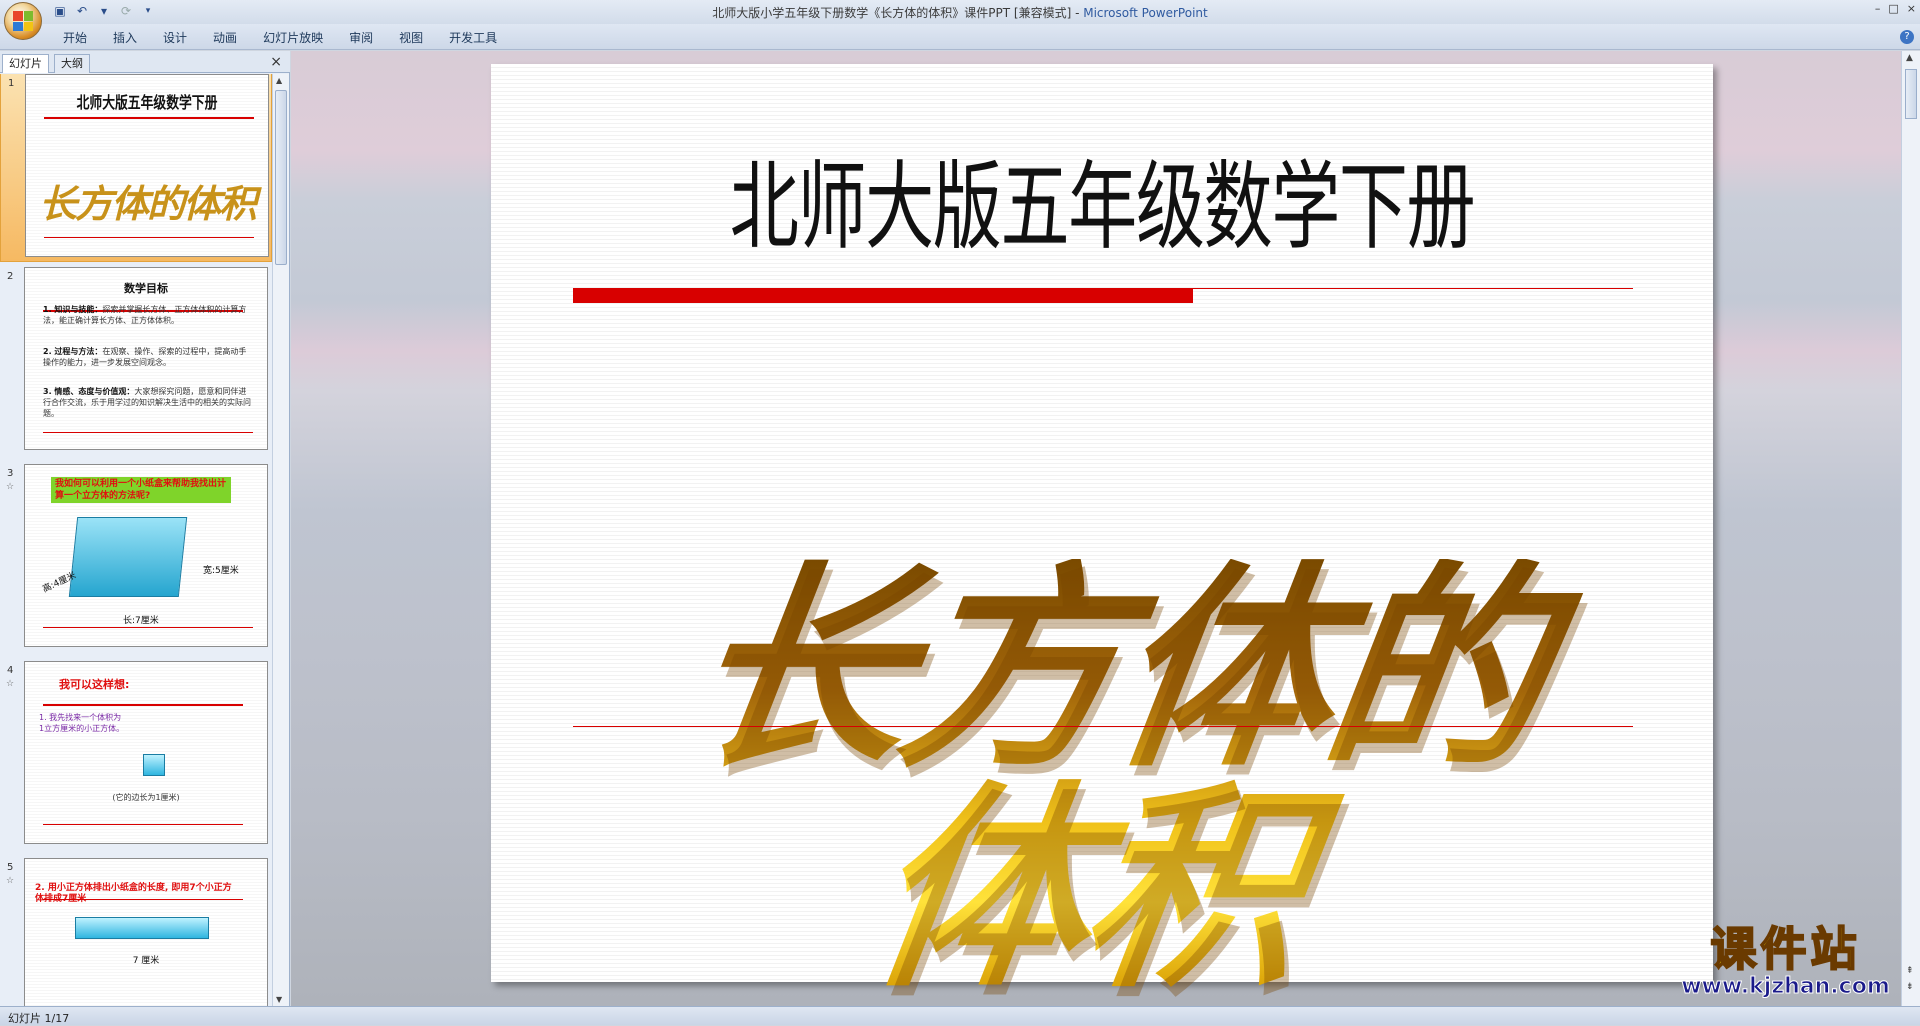 The image size is (1920, 1026). What do you see at coordinates (898, 13) in the screenshot?
I see `document-title: 北师大版小学五年级下册数学《长方体的体积》课件PPT [兼容模式] -` at bounding box center [898, 13].